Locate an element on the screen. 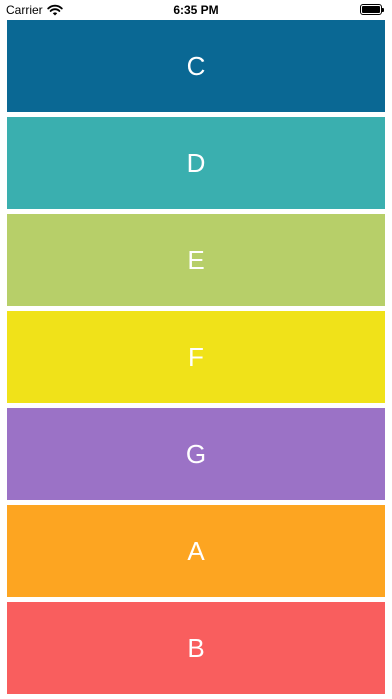  note-button-f: F is located at coordinates (196, 357).